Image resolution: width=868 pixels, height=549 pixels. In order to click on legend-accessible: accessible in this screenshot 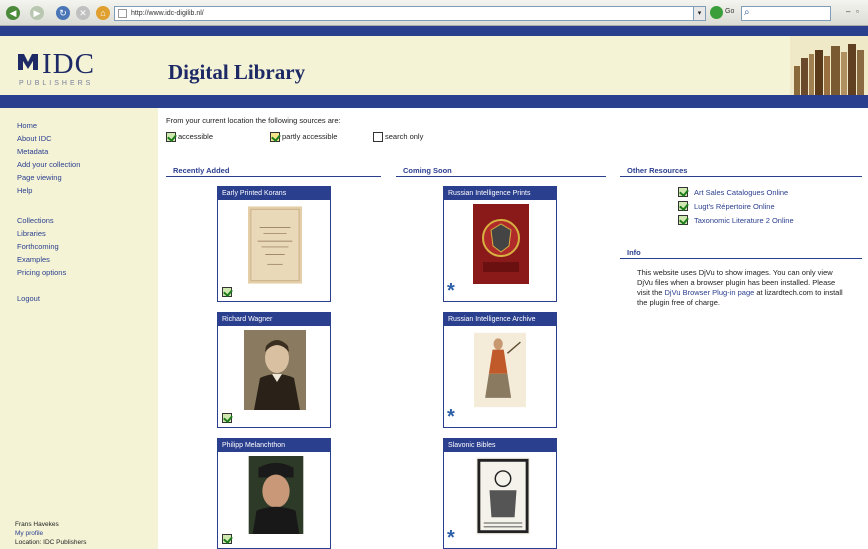, I will do `click(189, 137)`.